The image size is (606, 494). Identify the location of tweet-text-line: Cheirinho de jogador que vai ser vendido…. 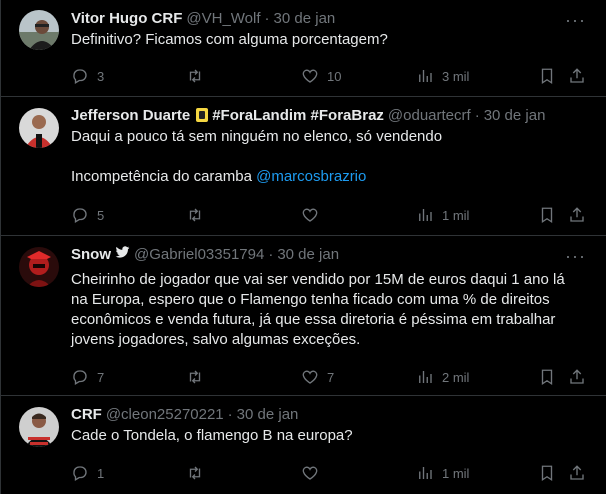
(318, 279).